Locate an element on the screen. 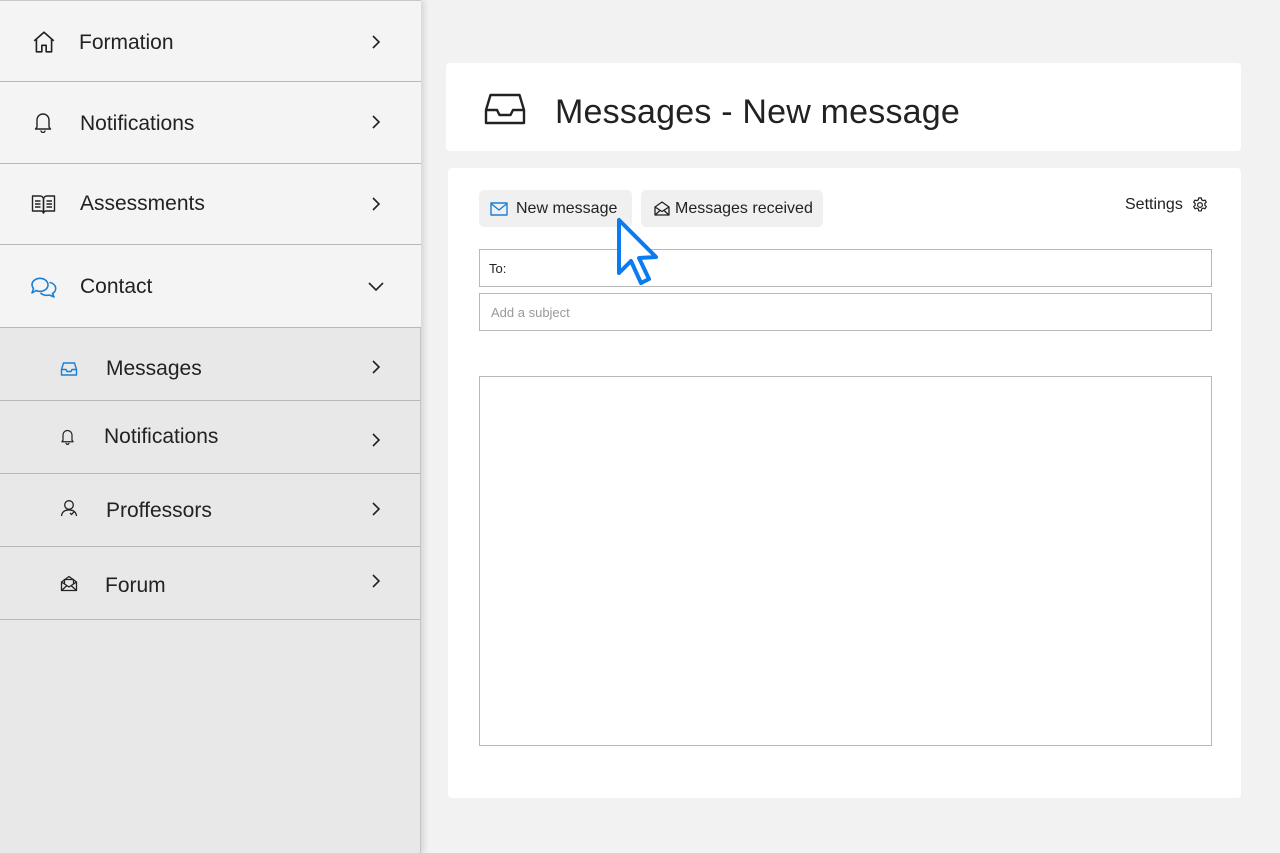 The image size is (1280, 853). subject-field is located at coordinates (845, 312).